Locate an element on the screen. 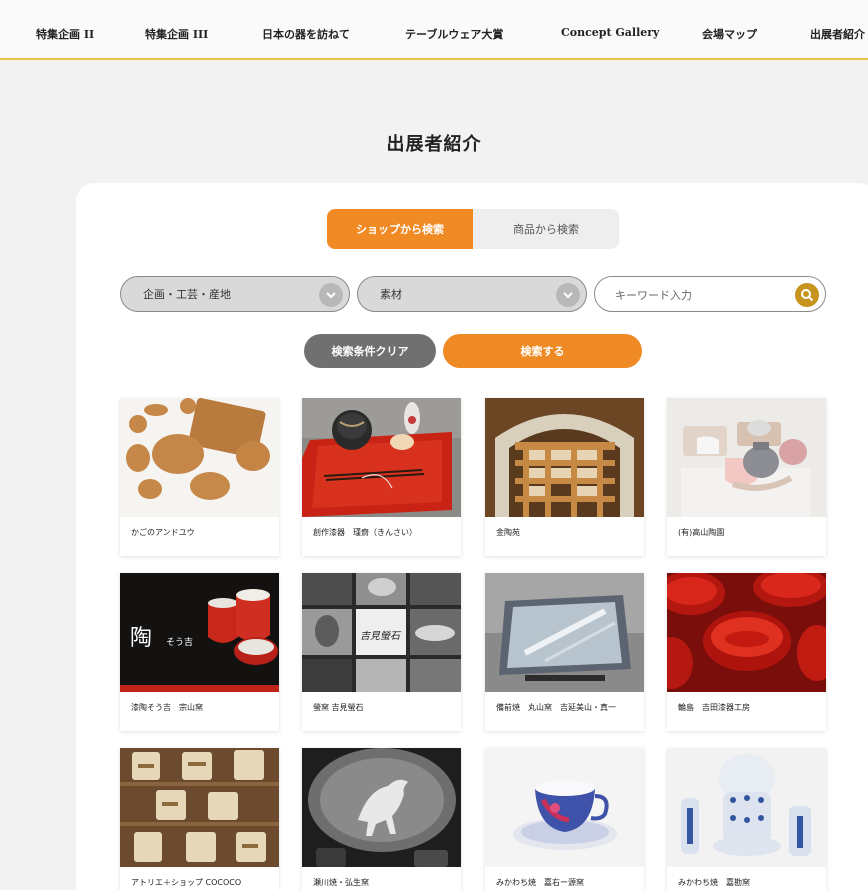 The height and width of the screenshot is (890, 868). exhibitor-name: 備前焼 丸山窯 吉延美山・真一 is located at coordinates (556, 707).